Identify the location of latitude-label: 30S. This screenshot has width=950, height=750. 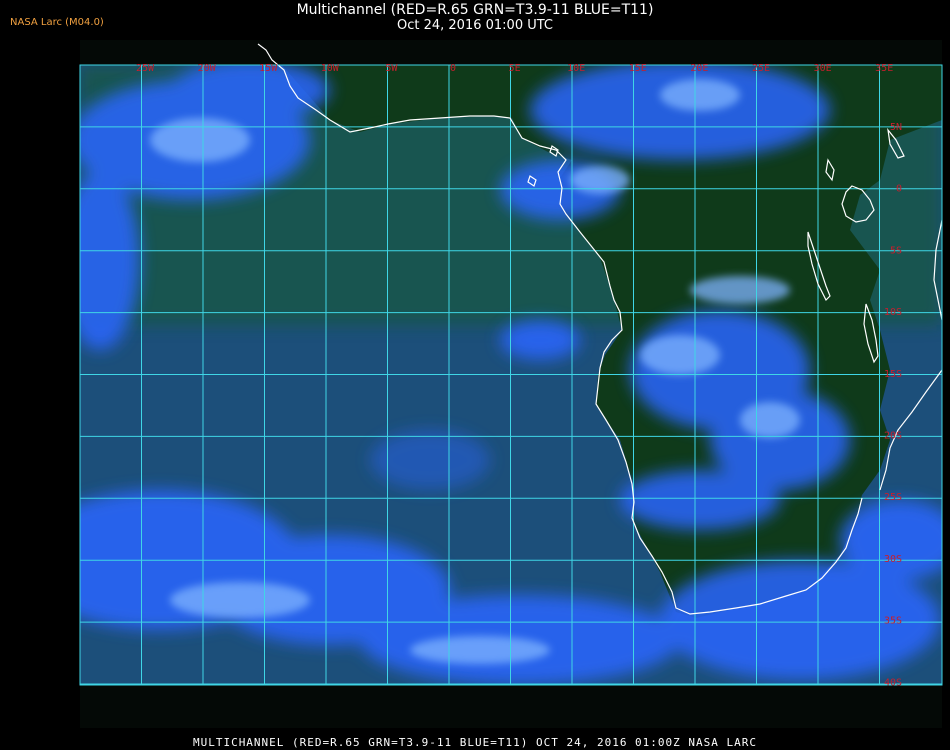
(893, 559).